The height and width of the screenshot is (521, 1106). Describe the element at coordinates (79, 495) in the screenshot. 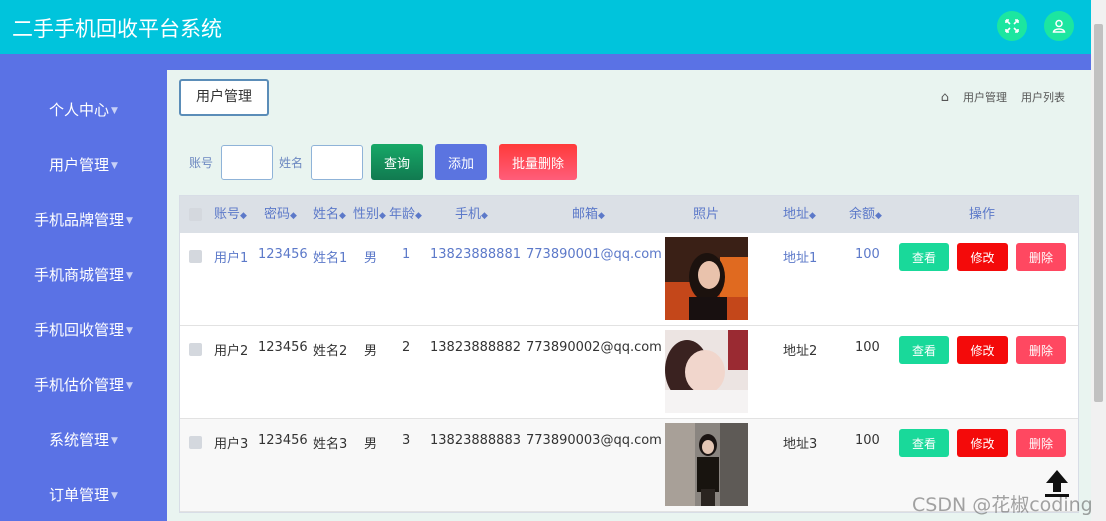

I see `sidebar-item-label: 订单管理` at that location.